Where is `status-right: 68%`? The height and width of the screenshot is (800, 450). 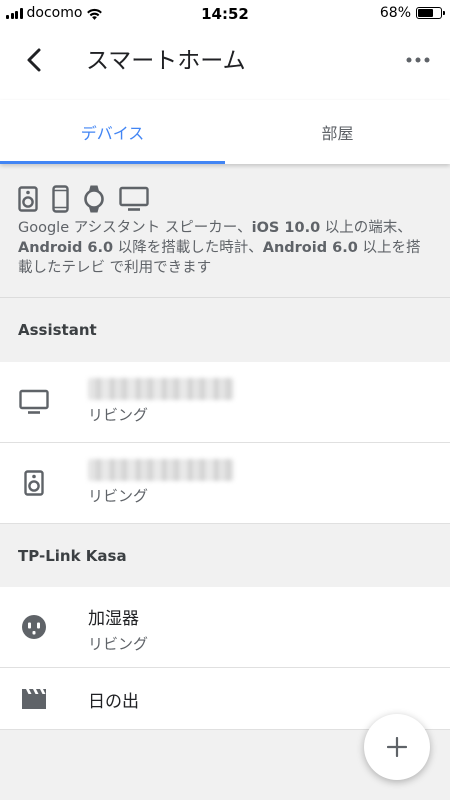
status-right: 68% is located at coordinates (412, 13).